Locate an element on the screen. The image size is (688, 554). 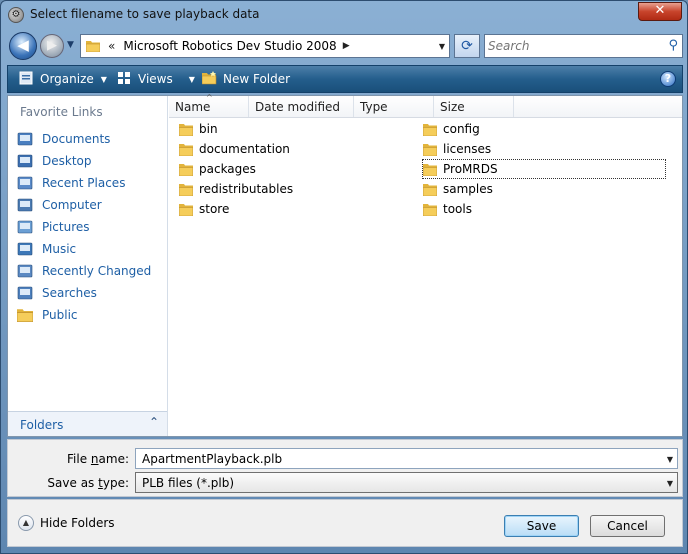
save-as-type-select: PLB files (*.plb) ▼ is located at coordinates (406, 482).